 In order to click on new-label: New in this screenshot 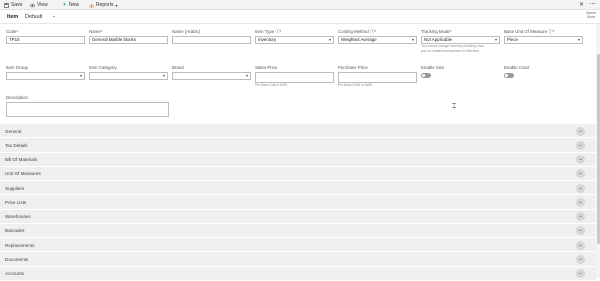, I will do `click(74, 5)`.